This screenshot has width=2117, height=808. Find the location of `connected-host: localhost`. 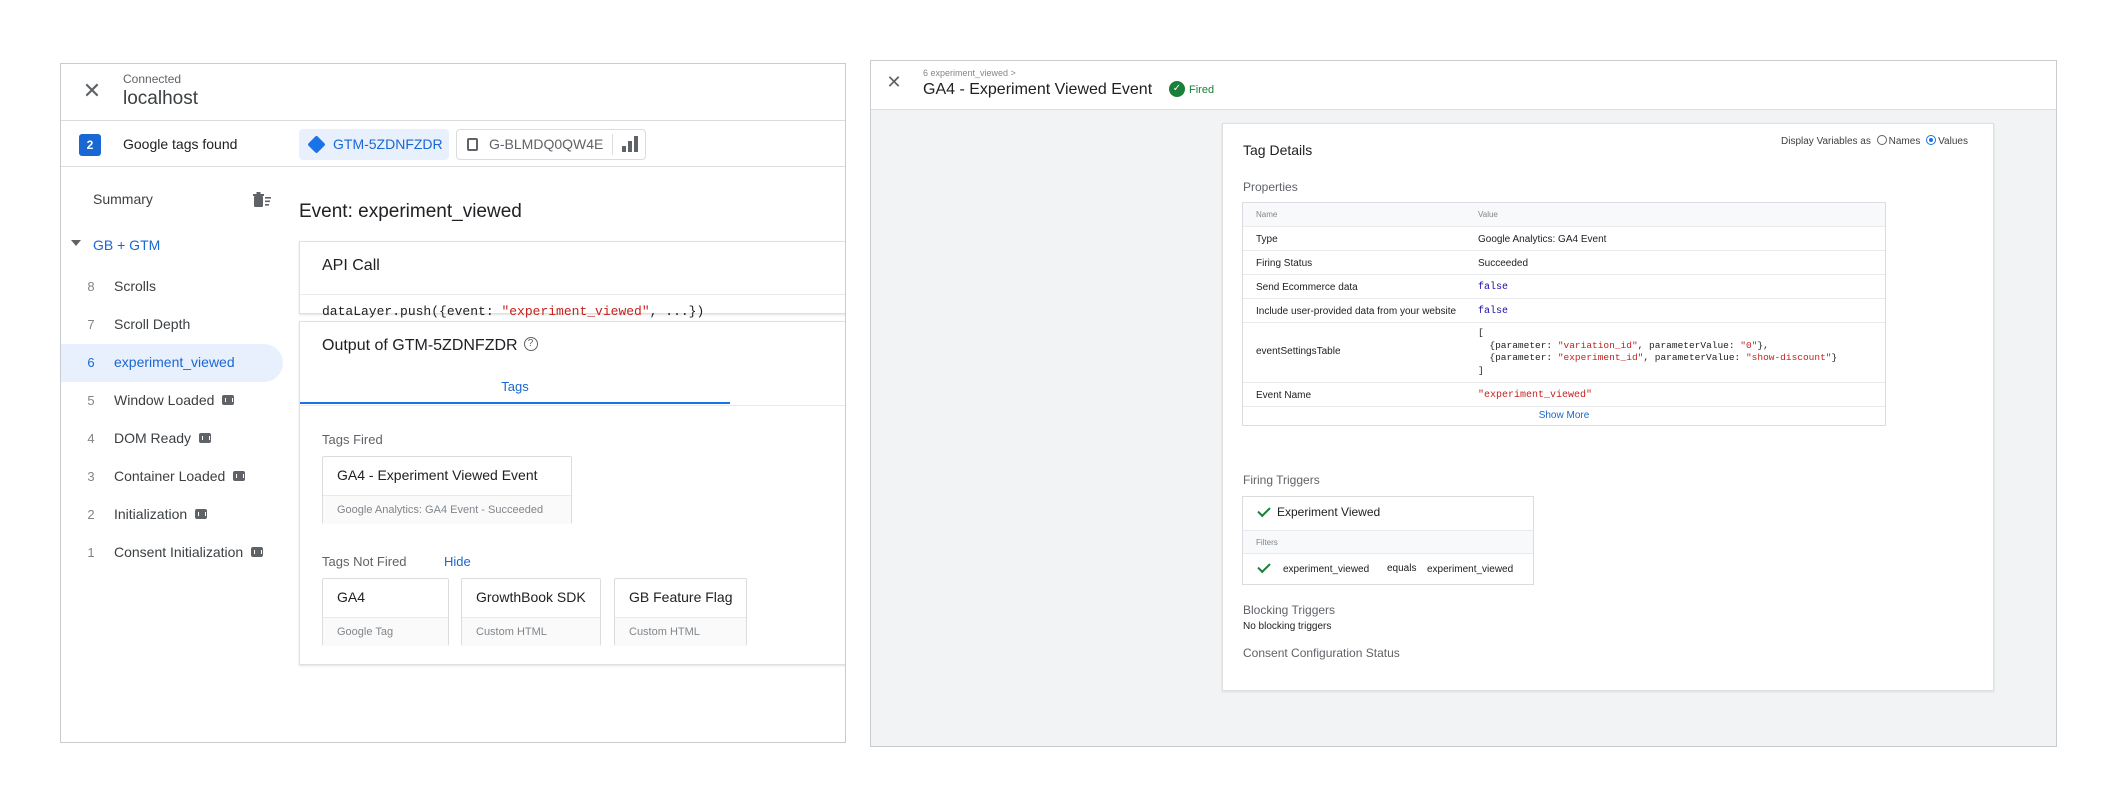

connected-host: localhost is located at coordinates (160, 98).